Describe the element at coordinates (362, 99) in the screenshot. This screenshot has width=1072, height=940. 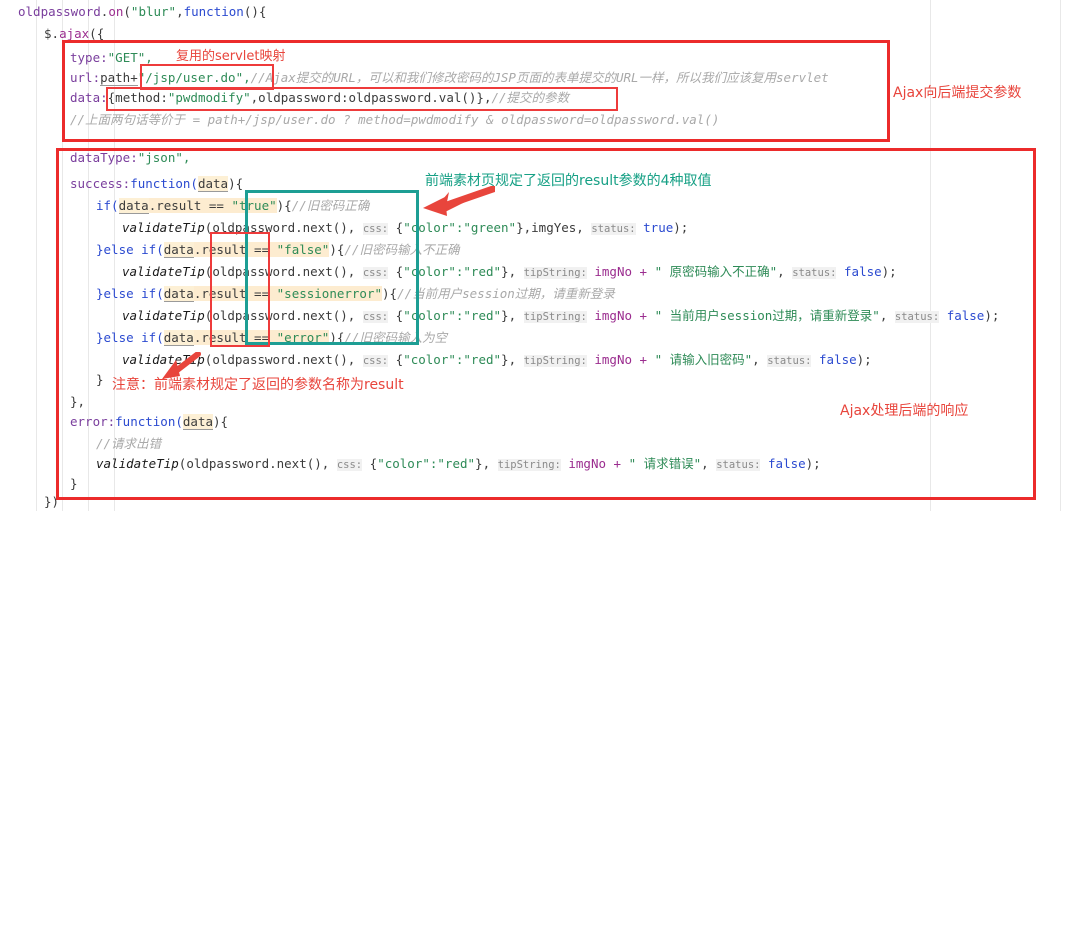
I see `annotation-box-data-params` at that location.